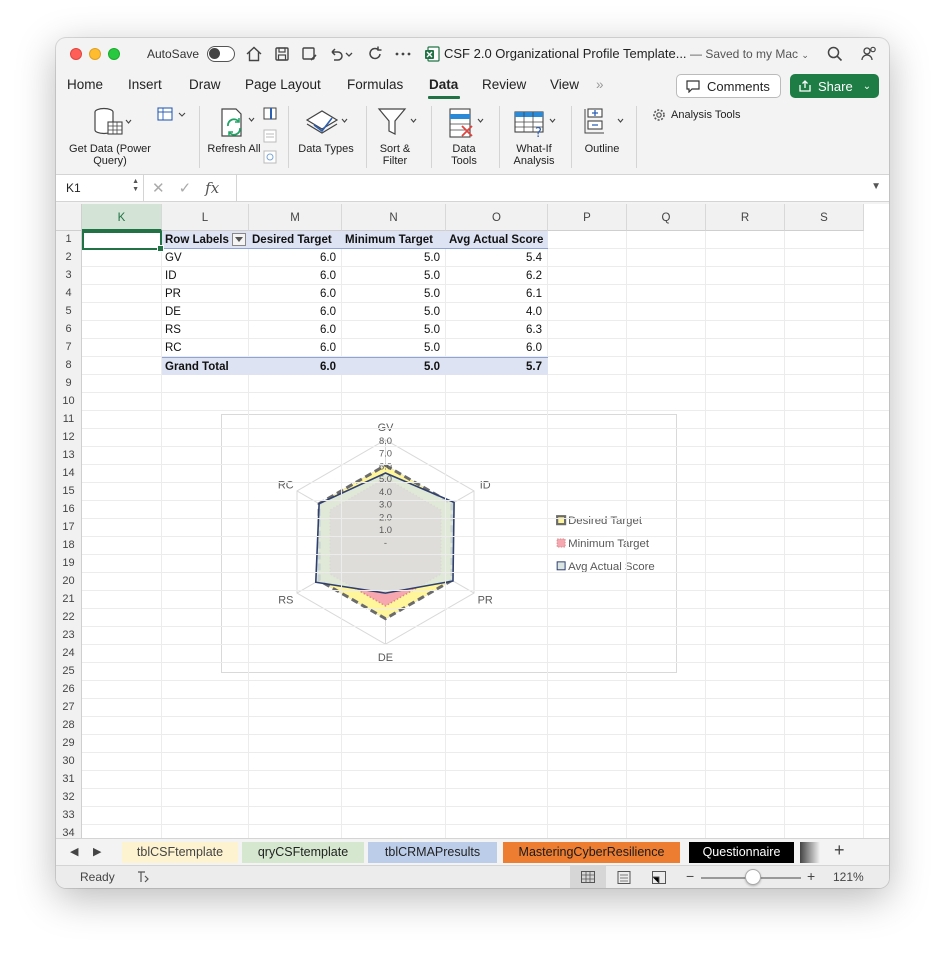 The image size is (945, 962). I want to click on tab-home: Home, so click(85, 84).